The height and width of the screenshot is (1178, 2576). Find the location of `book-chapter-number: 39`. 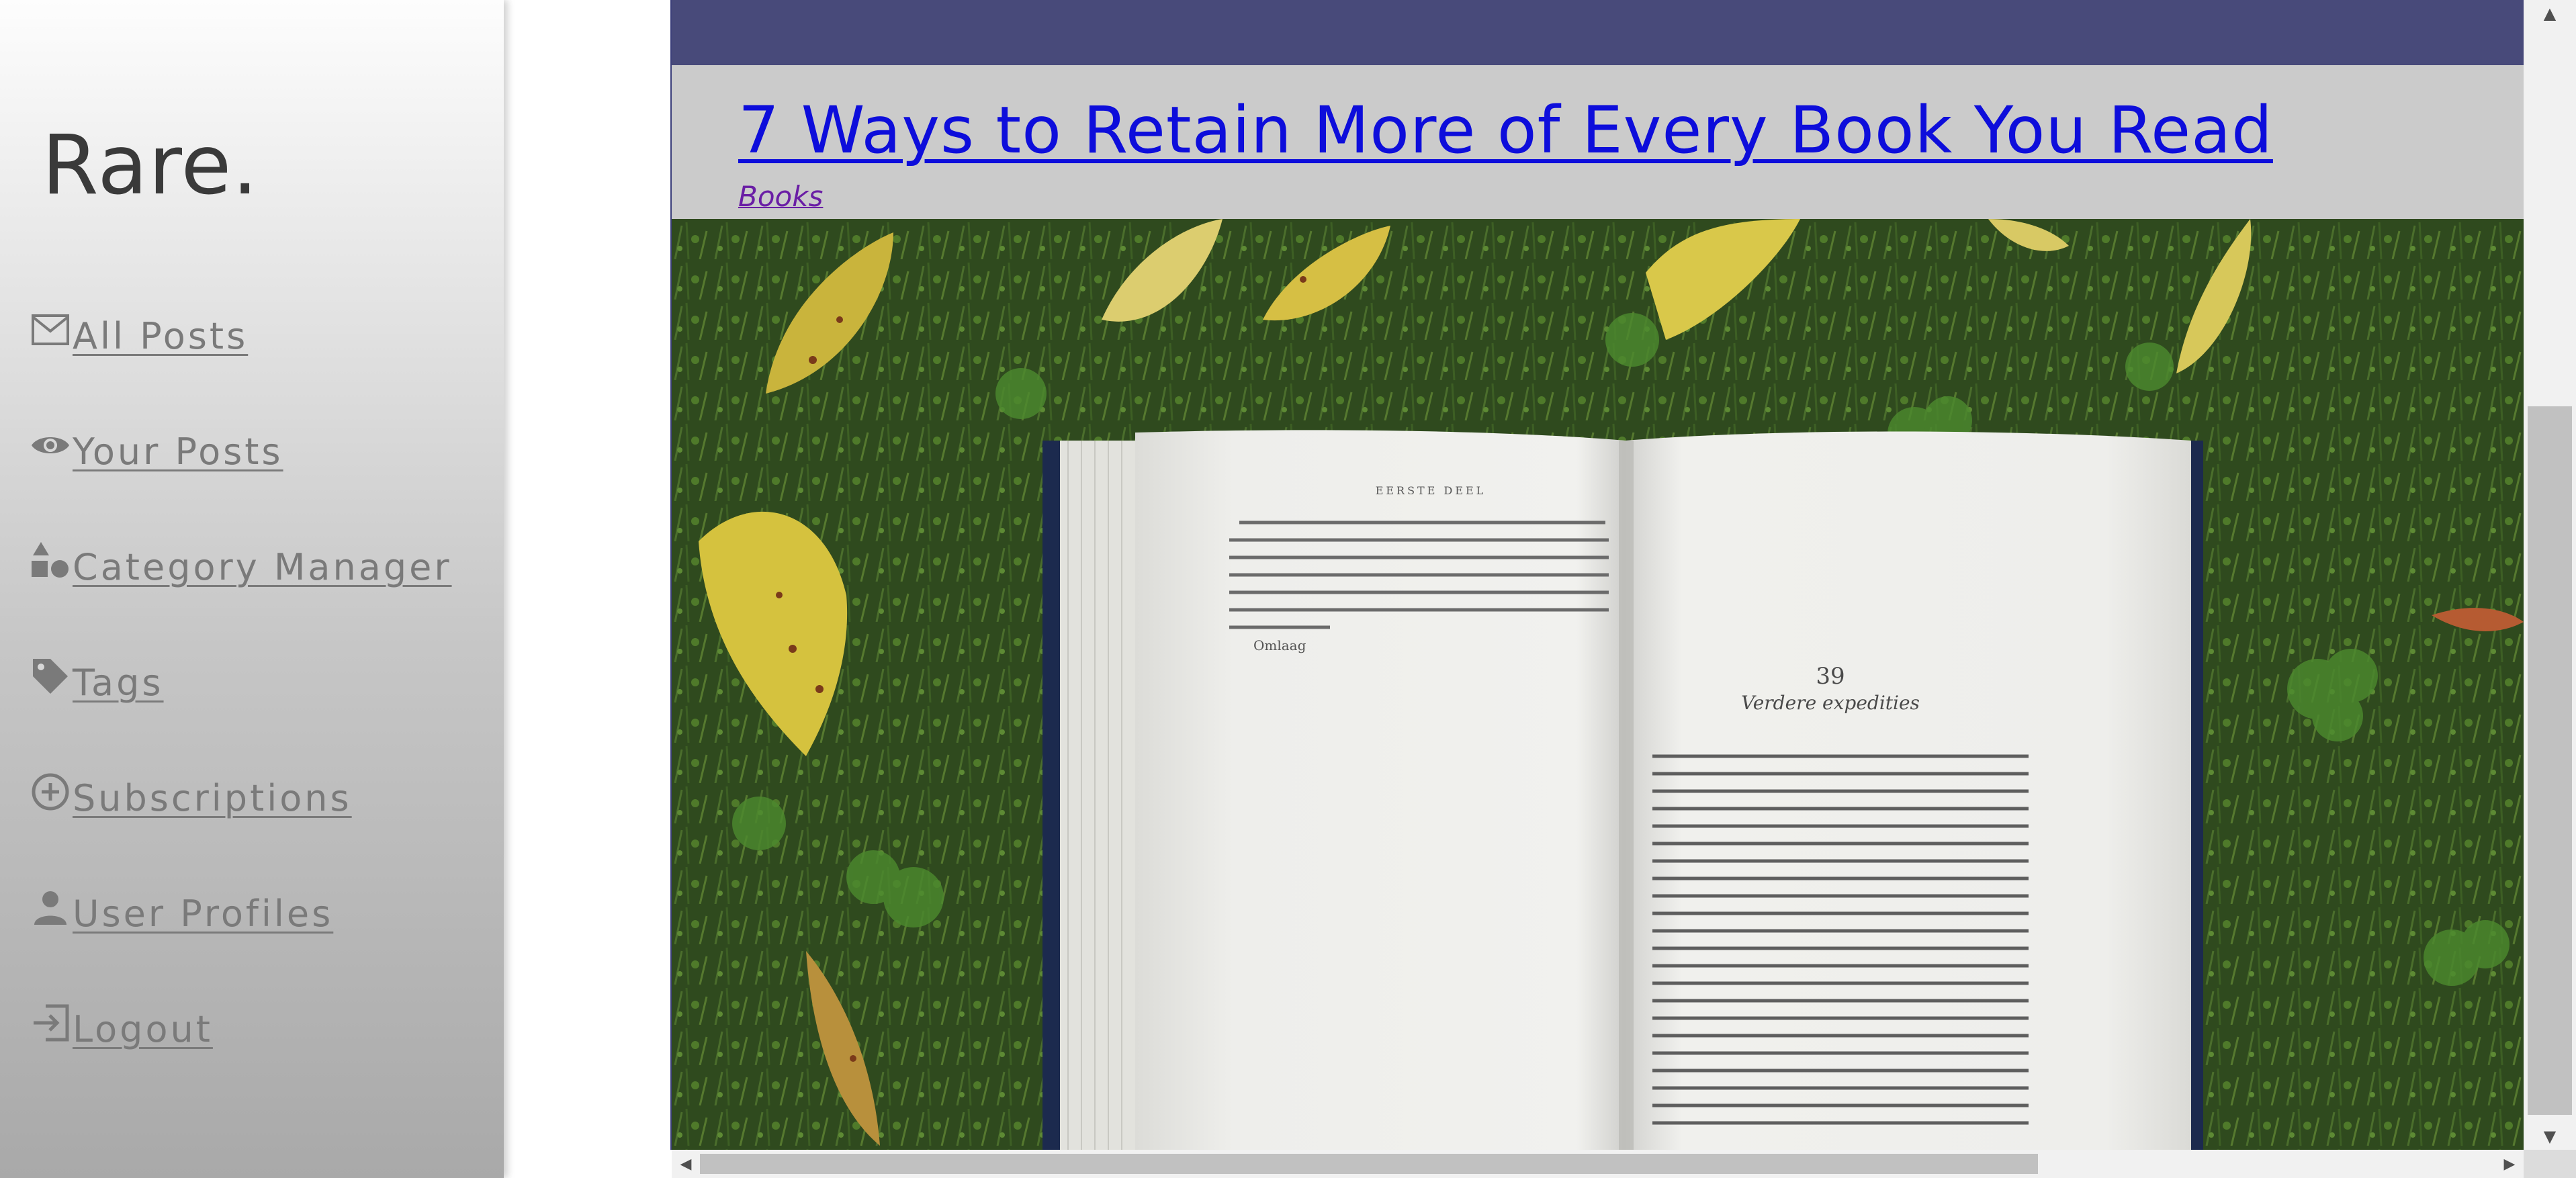

book-chapter-number: 39 is located at coordinates (1831, 676).